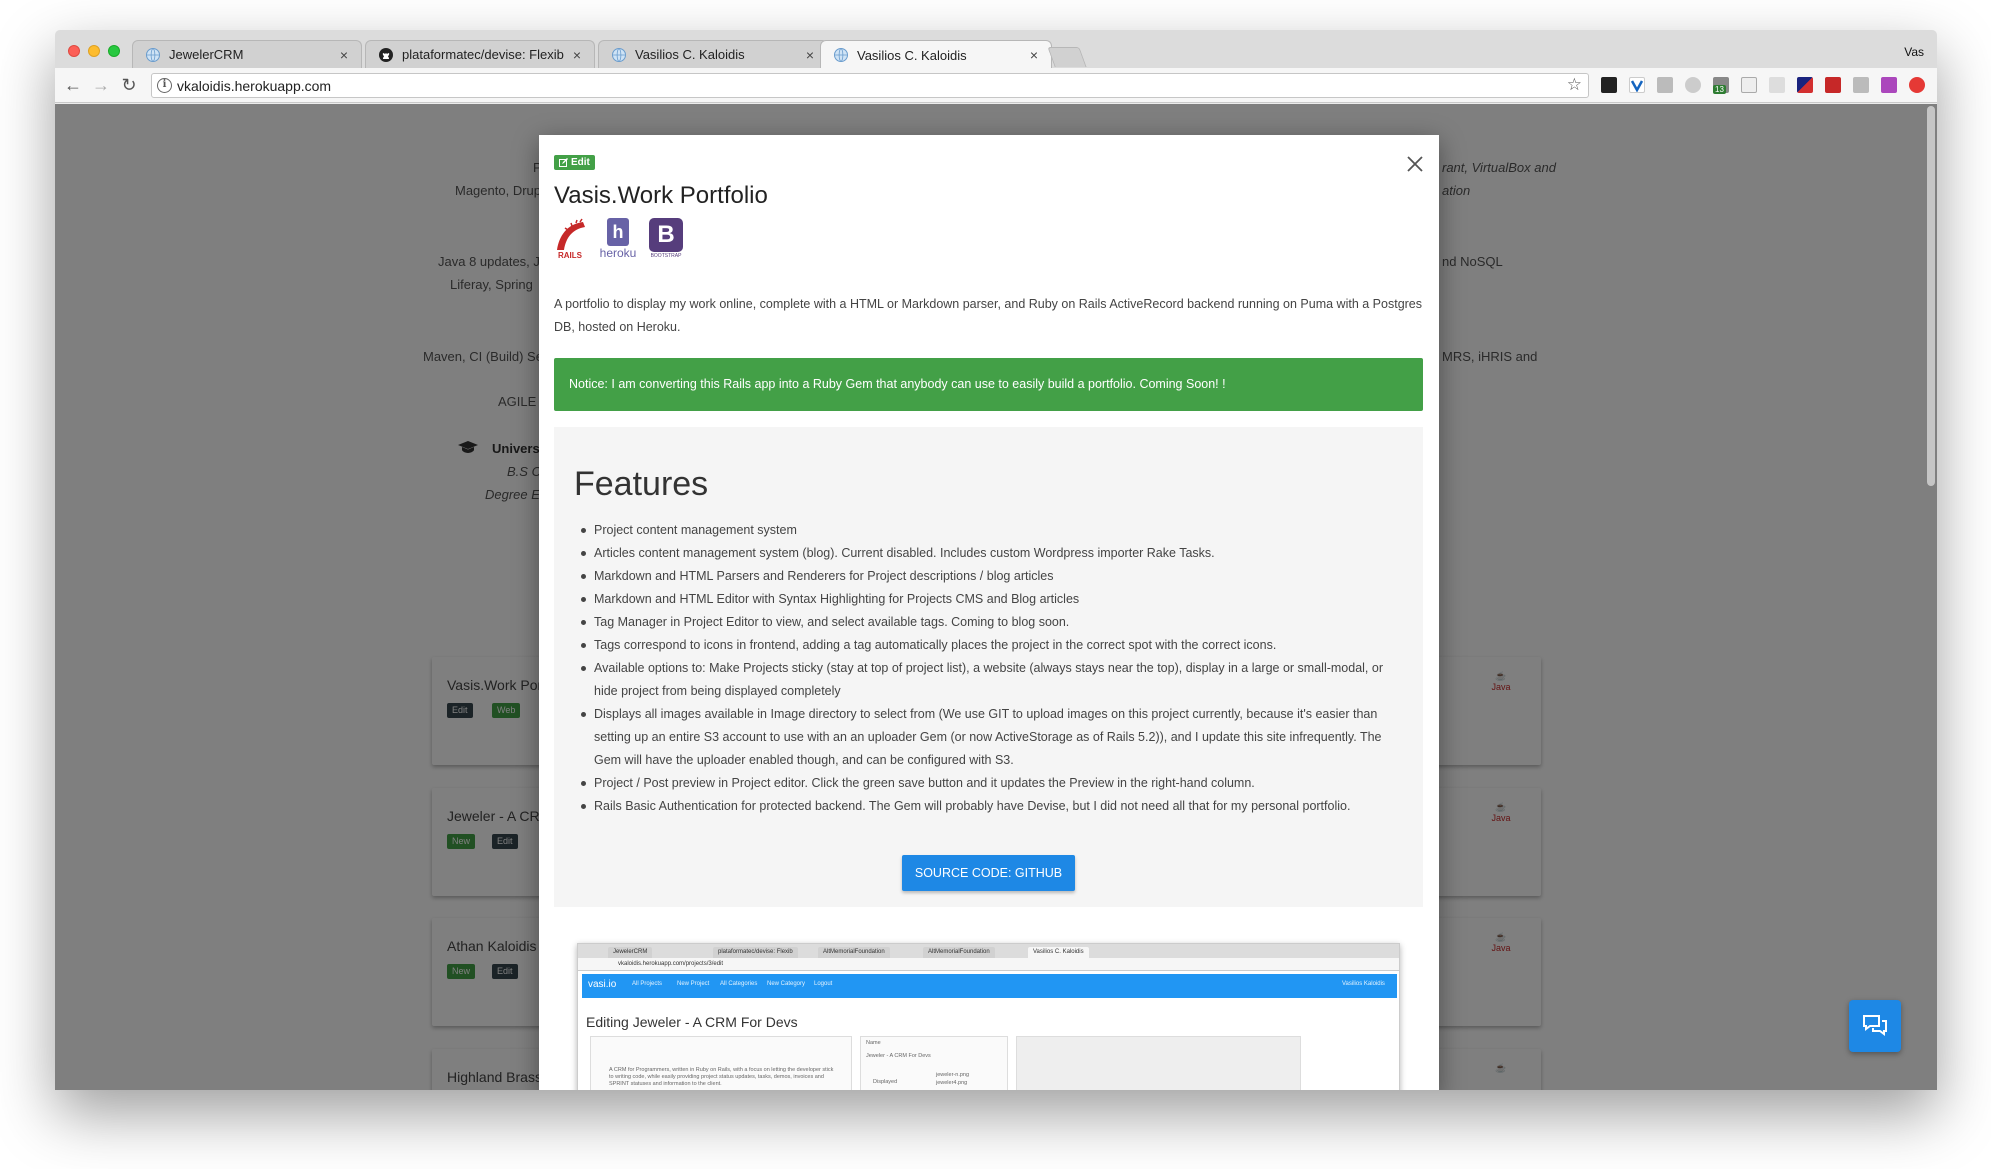 The width and height of the screenshot is (1991, 1169). I want to click on tab-vasilios-1: Vasilios C. Kaloidis ×, so click(713, 54).